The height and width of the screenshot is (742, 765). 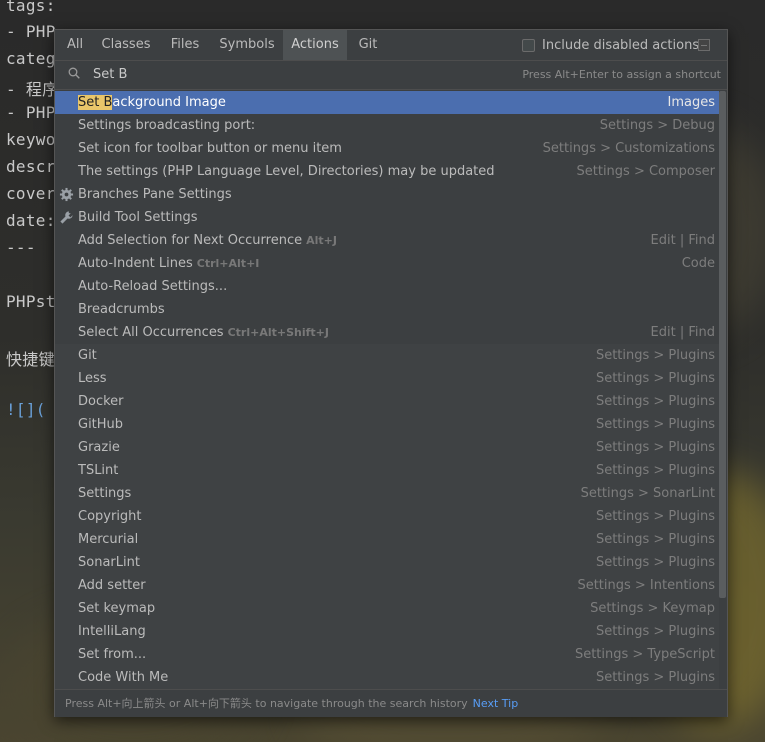 I want to click on action-result-row: Set from... Settings > TypeScript, so click(x=387, y=654).